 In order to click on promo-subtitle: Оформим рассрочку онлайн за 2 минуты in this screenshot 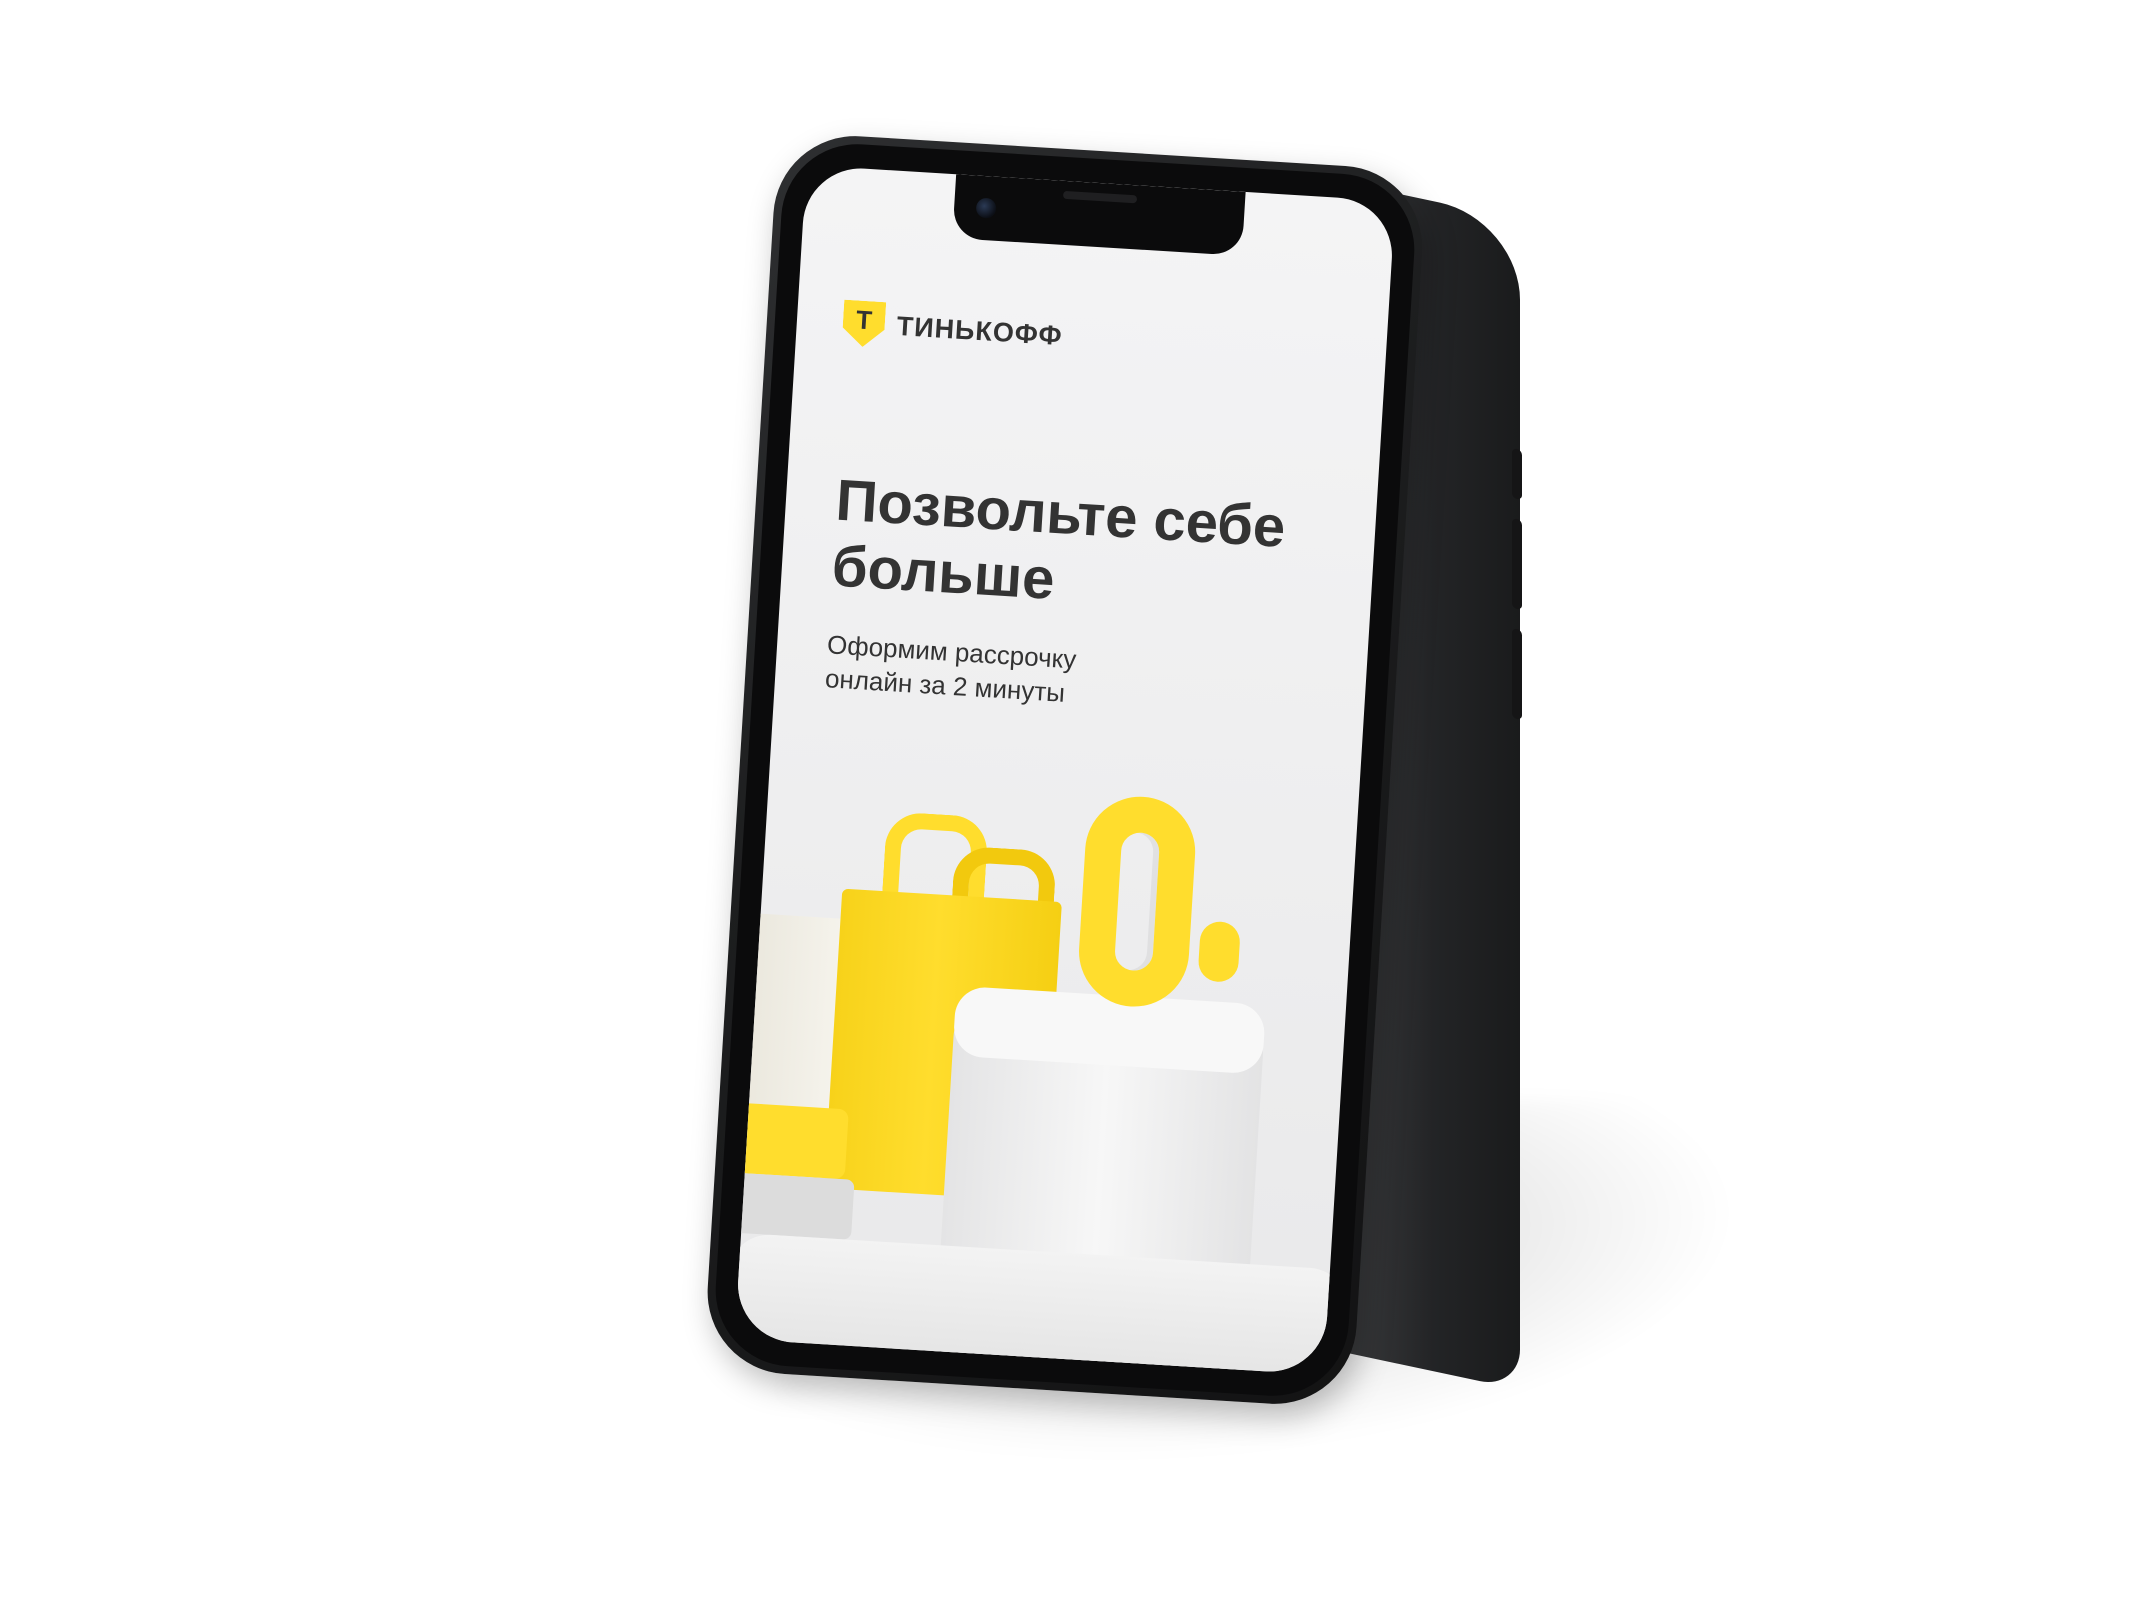, I will do `click(1035, 674)`.